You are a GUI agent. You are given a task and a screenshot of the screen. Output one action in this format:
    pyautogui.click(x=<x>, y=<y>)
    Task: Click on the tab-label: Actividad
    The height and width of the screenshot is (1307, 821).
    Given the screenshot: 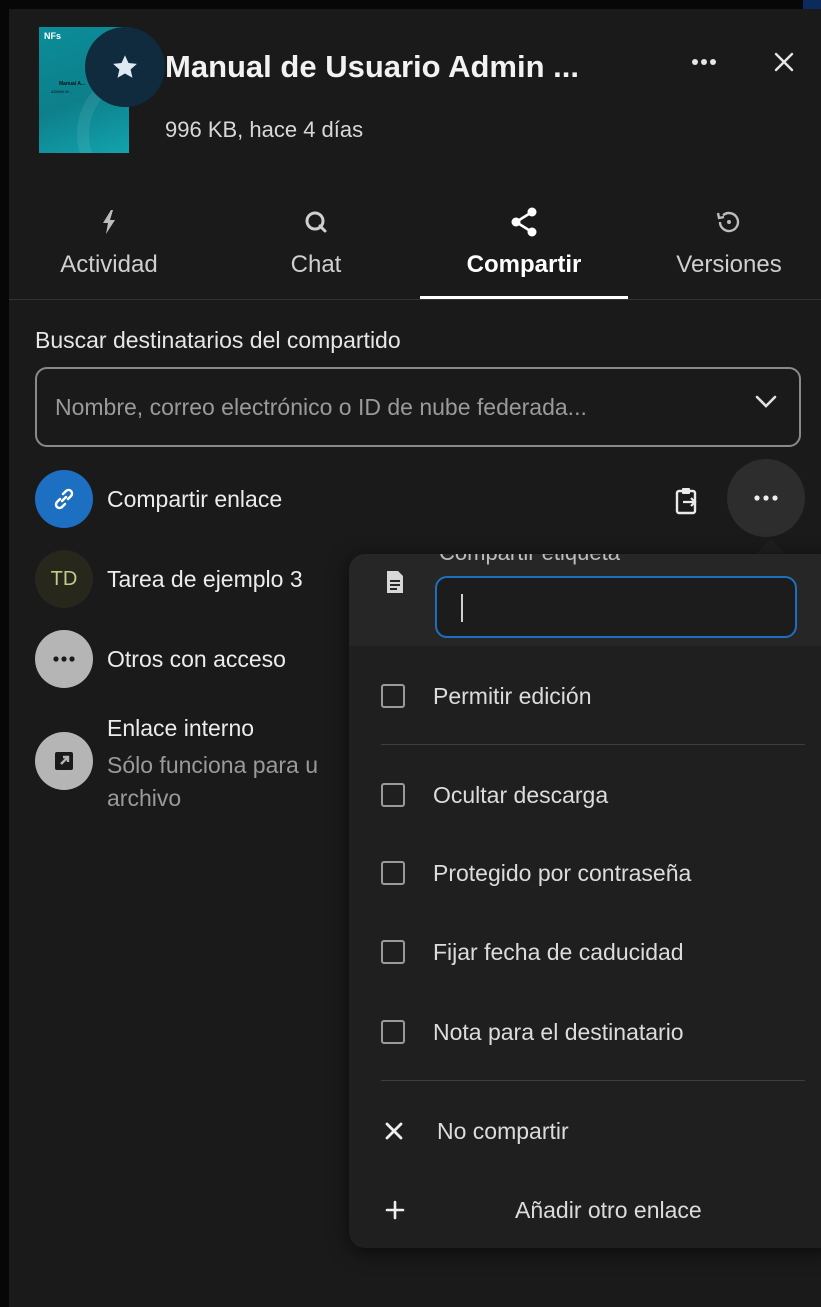 What is the action you would take?
    pyautogui.click(x=109, y=264)
    